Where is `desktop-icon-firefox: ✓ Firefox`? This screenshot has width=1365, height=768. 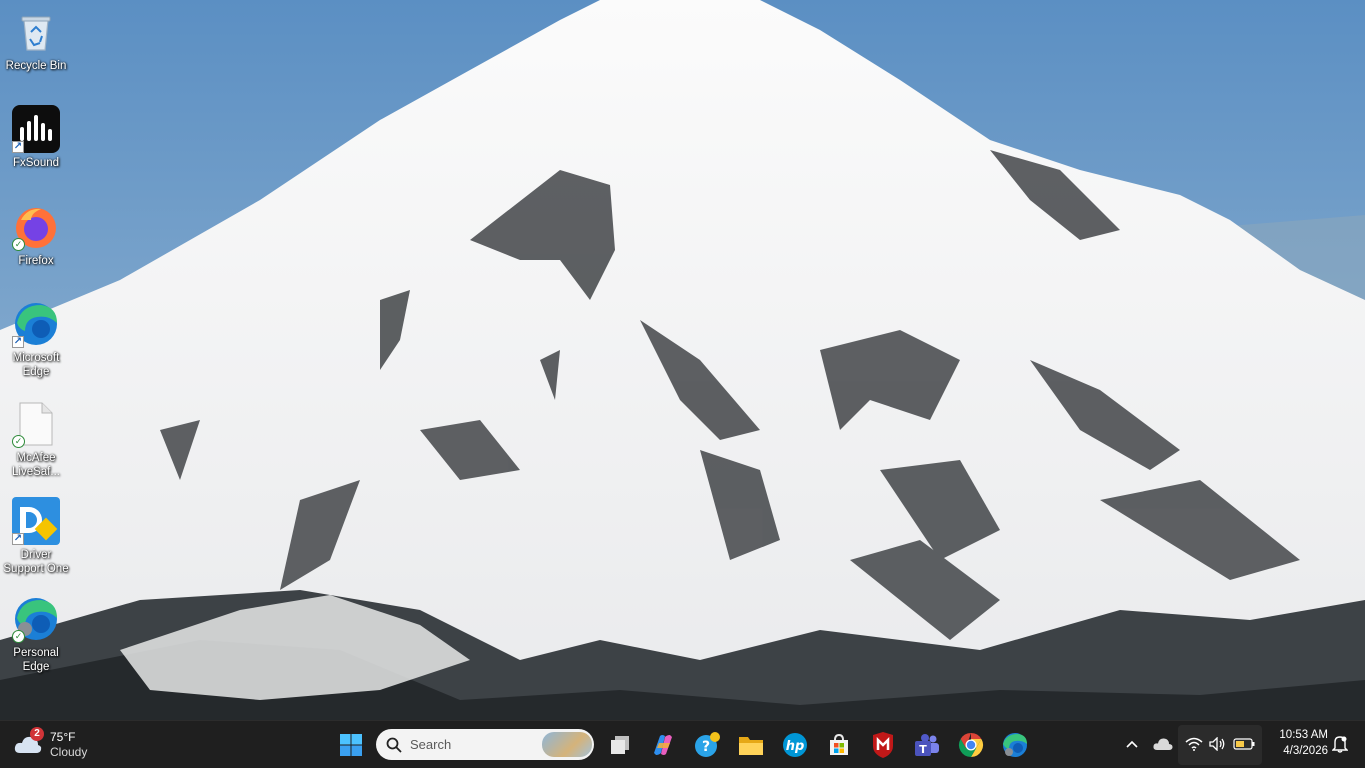 desktop-icon-firefox: ✓ Firefox is located at coordinates (36, 235).